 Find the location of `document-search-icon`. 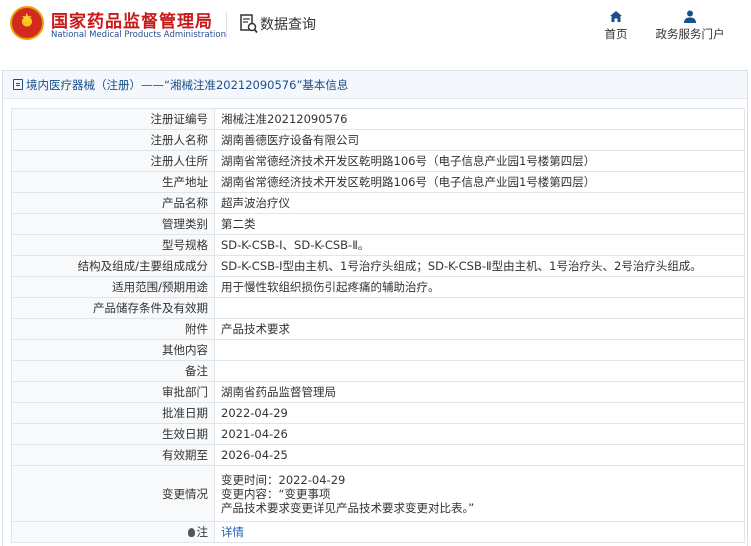

document-search-icon is located at coordinates (249, 24).